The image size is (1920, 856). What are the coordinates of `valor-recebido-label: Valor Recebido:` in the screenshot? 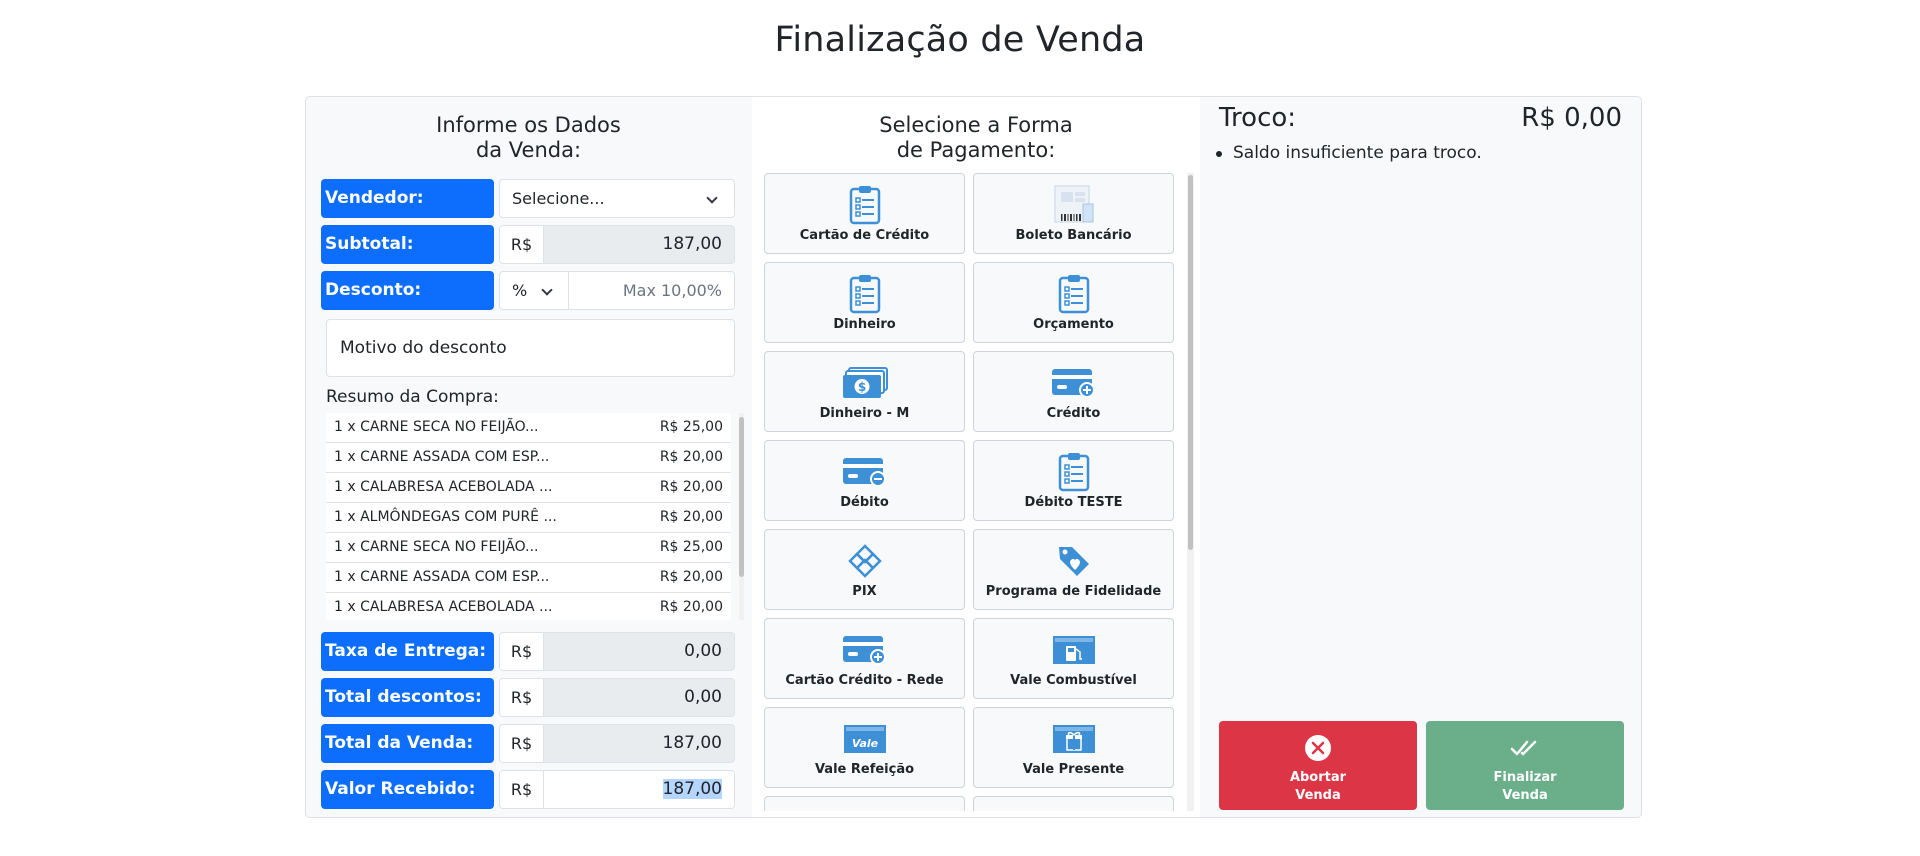 It's located at (407, 789).